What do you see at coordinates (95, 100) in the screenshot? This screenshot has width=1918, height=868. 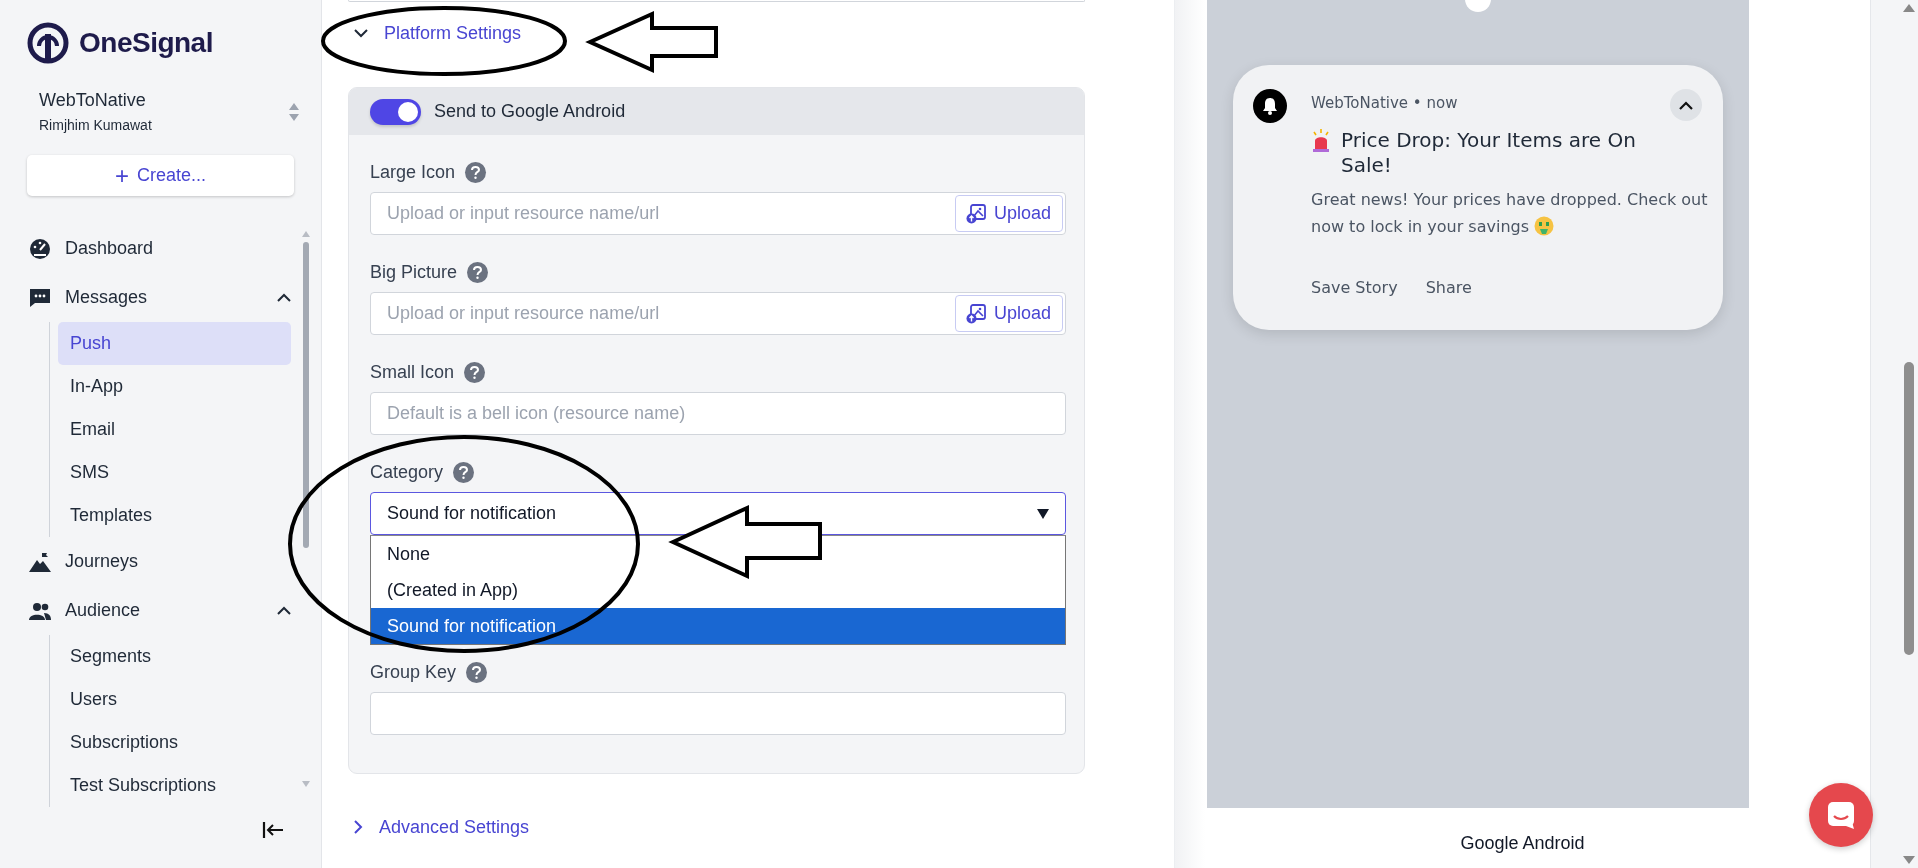 I see `app-name: WebToNative` at bounding box center [95, 100].